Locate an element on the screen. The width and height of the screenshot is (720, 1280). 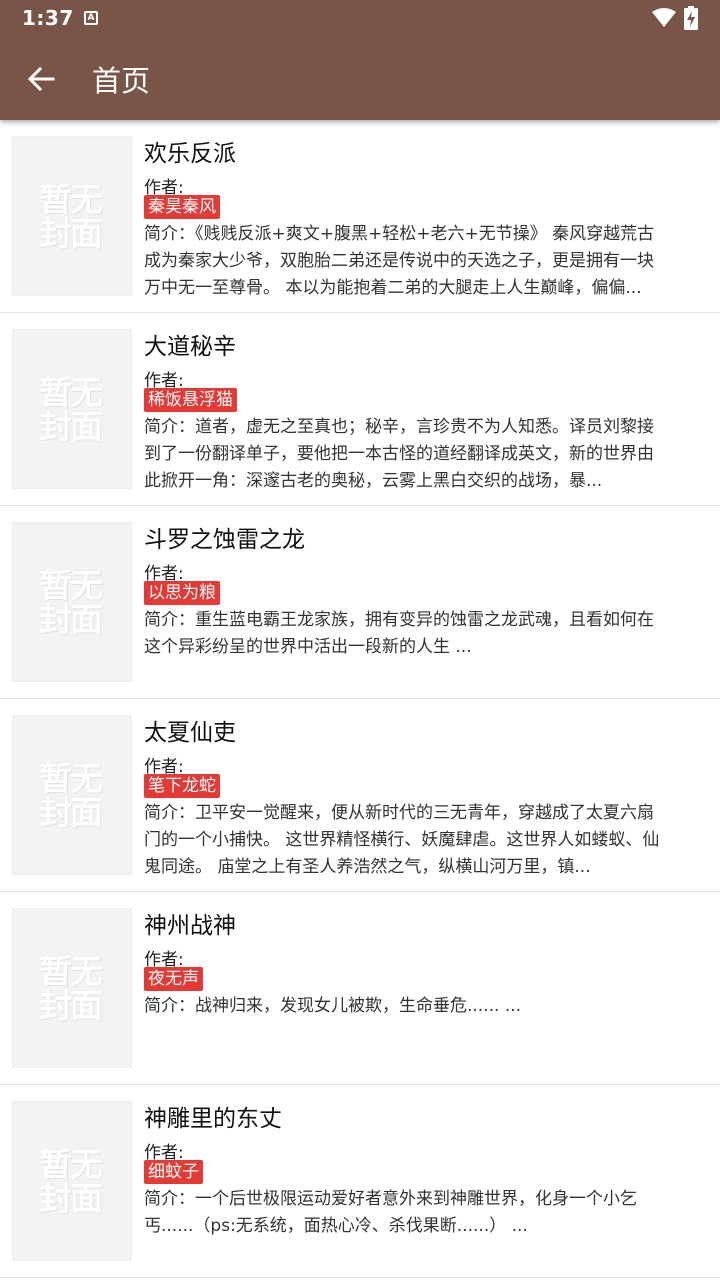
author-badge: 秦昊秦风 is located at coordinates (182, 207).